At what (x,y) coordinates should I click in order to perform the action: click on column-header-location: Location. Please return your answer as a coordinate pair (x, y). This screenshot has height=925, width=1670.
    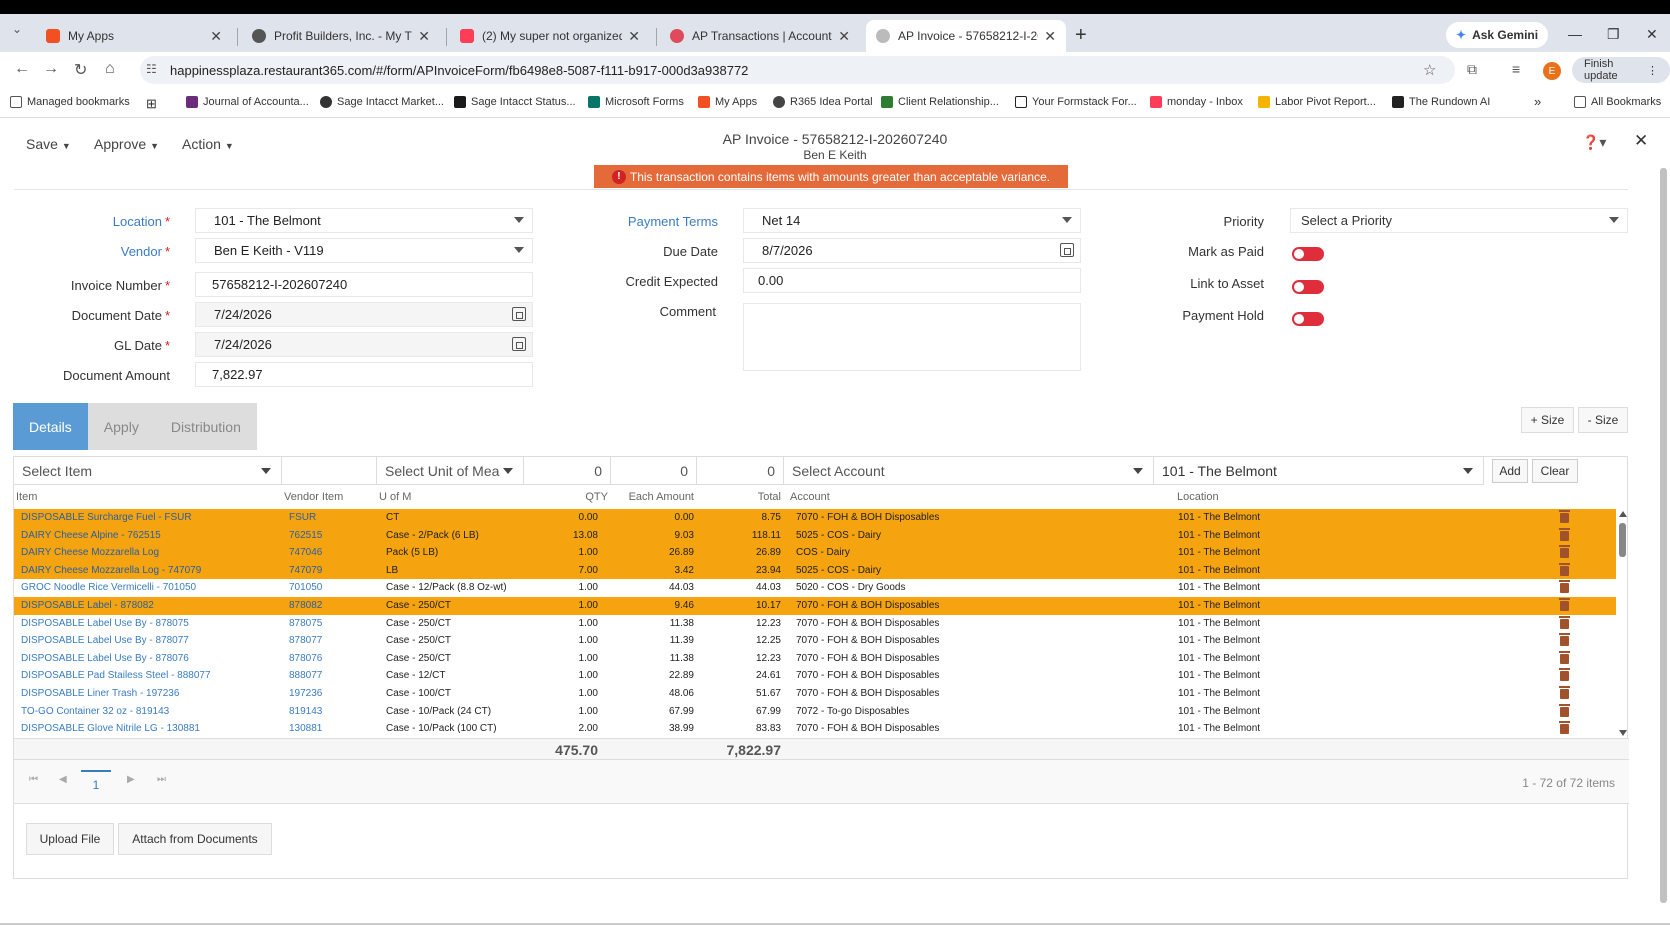
    Looking at the image, I should click on (1198, 497).